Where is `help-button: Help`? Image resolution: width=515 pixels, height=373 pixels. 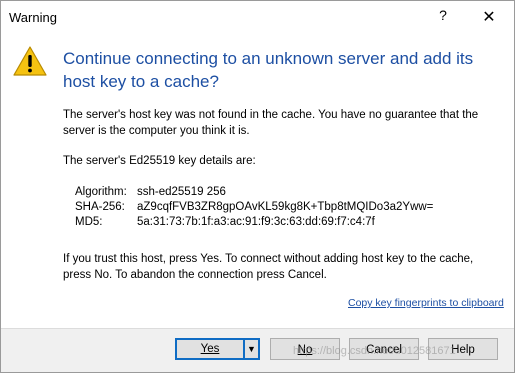
help-button: Help is located at coordinates (463, 349).